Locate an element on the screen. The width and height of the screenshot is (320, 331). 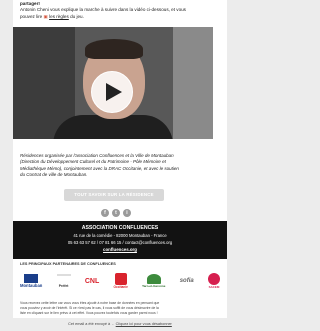
prefet-logo-label: Préfet is located at coordinates (63, 286).